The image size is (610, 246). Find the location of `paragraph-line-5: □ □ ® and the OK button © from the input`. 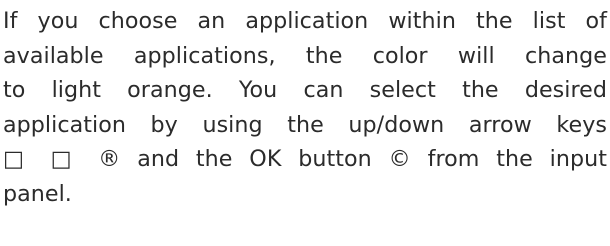

paragraph-line-5: □ □ ® and the OK button © from the input is located at coordinates (305, 159).